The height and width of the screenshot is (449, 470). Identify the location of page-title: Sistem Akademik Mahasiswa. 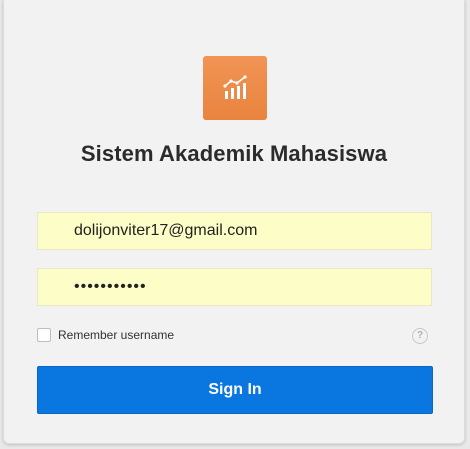
(234, 153).